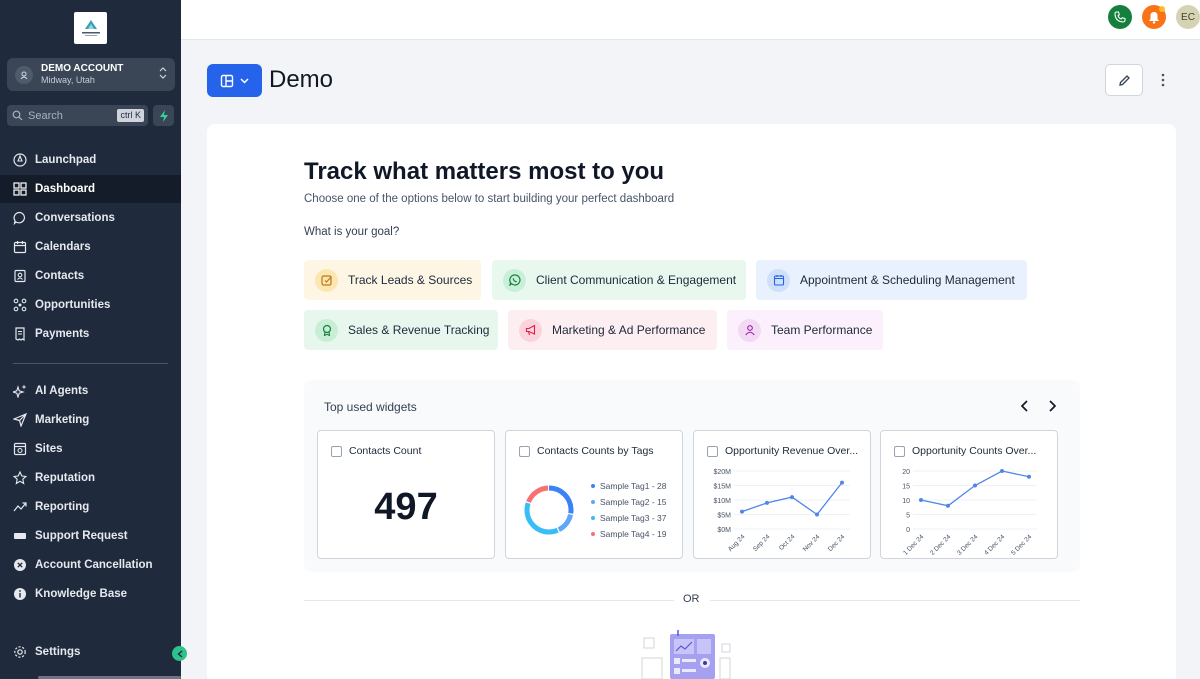 This screenshot has width=1200, height=679. I want to click on trend-icon, so click(20, 507).